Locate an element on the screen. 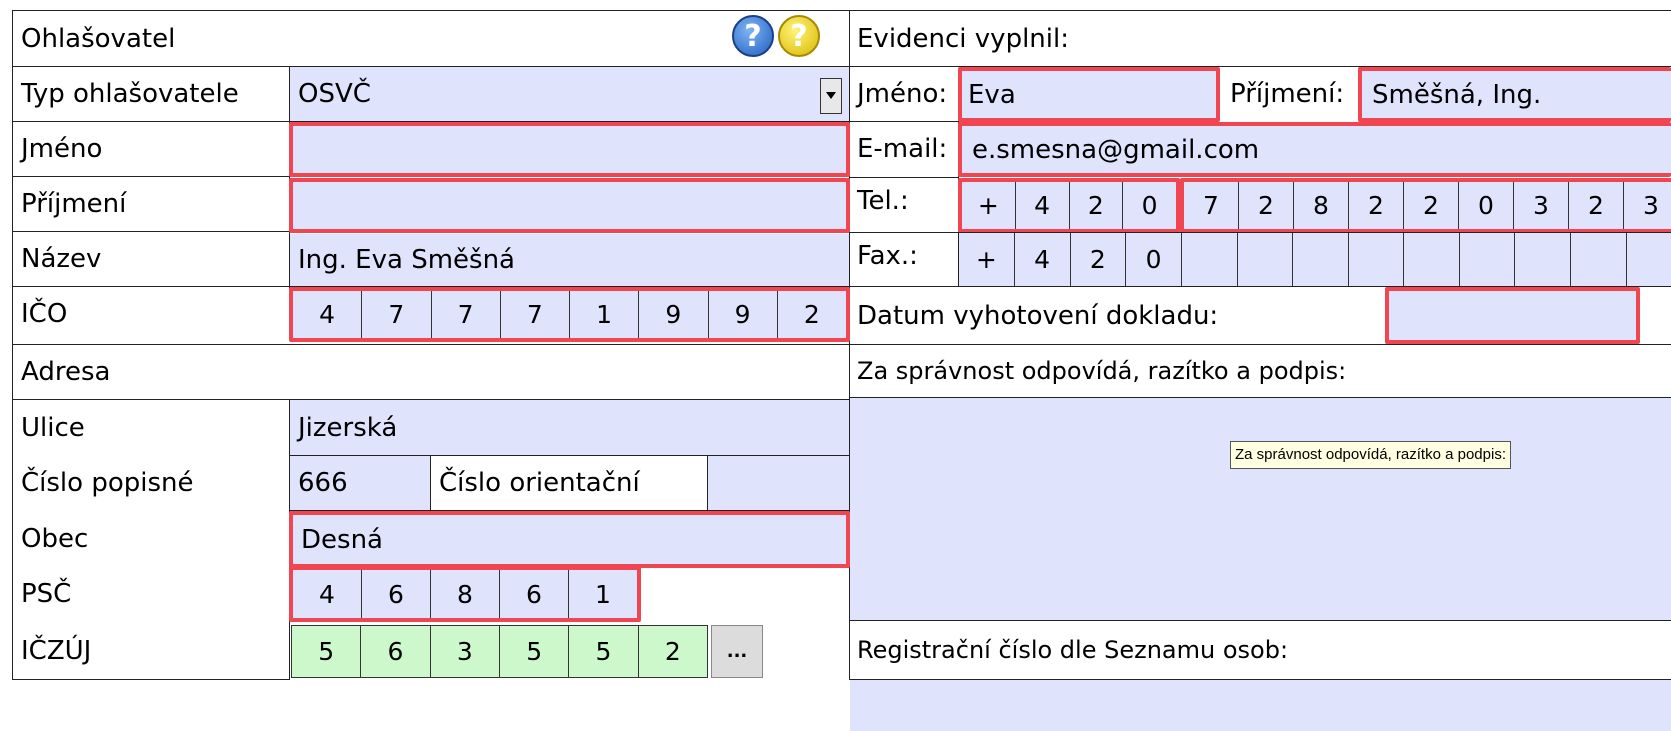 The image size is (1671, 731). obec-label: Obec is located at coordinates (55, 538).